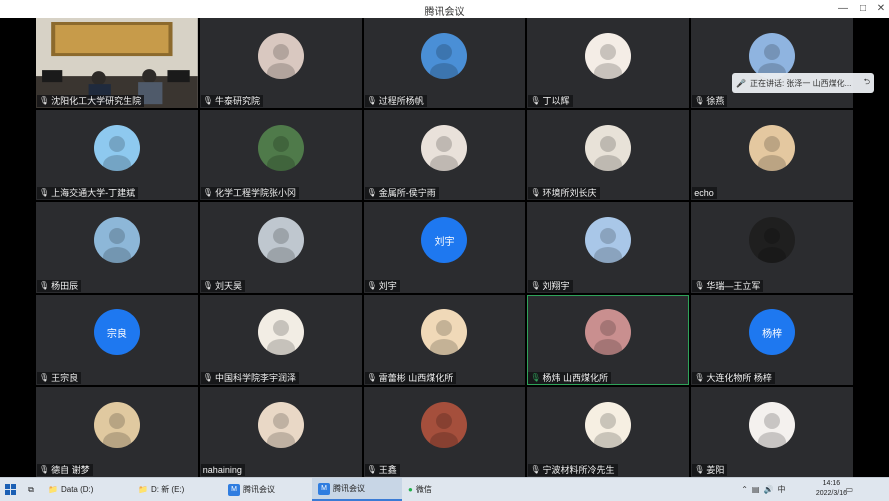  I want to click on participant-name: 杨田辰, so click(65, 285).